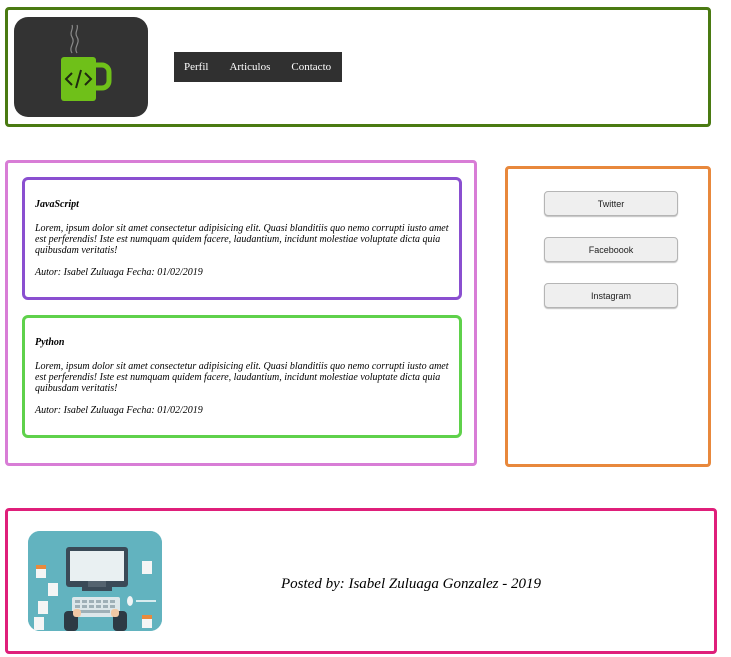 The image size is (731, 657). I want to click on facebook-button: Faceboook, so click(611, 249).